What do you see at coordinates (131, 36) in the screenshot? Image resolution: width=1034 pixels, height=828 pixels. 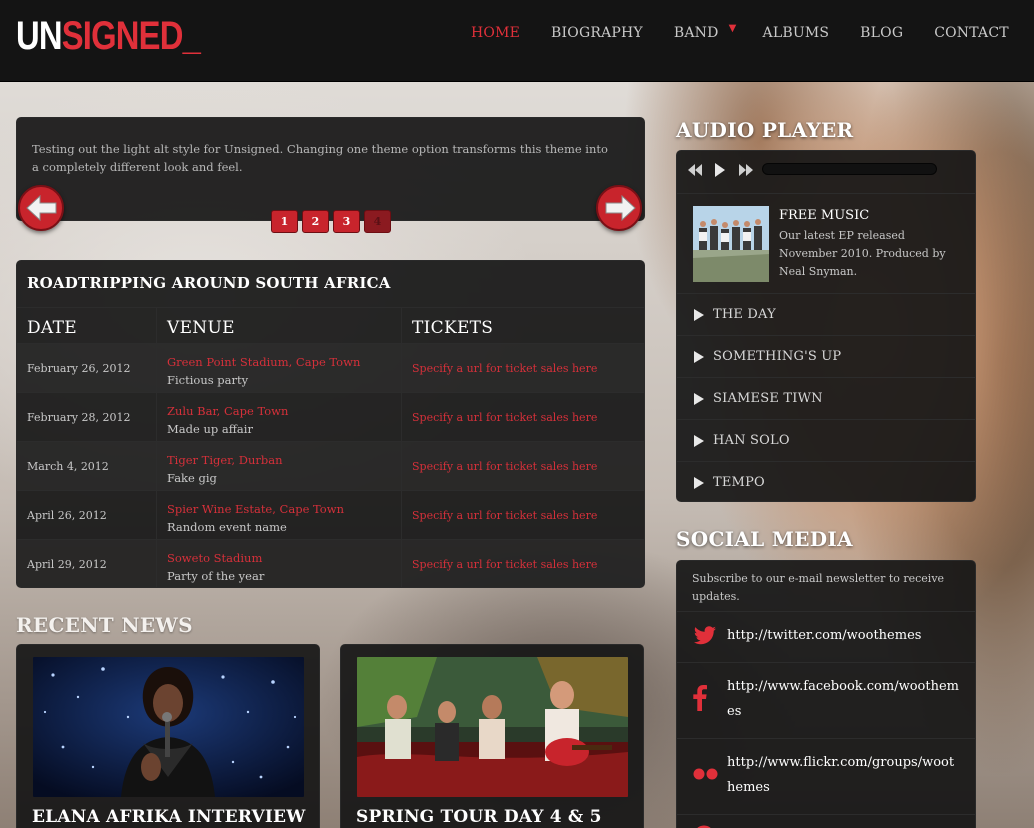 I see `logo-text-red: SIGNED_` at bounding box center [131, 36].